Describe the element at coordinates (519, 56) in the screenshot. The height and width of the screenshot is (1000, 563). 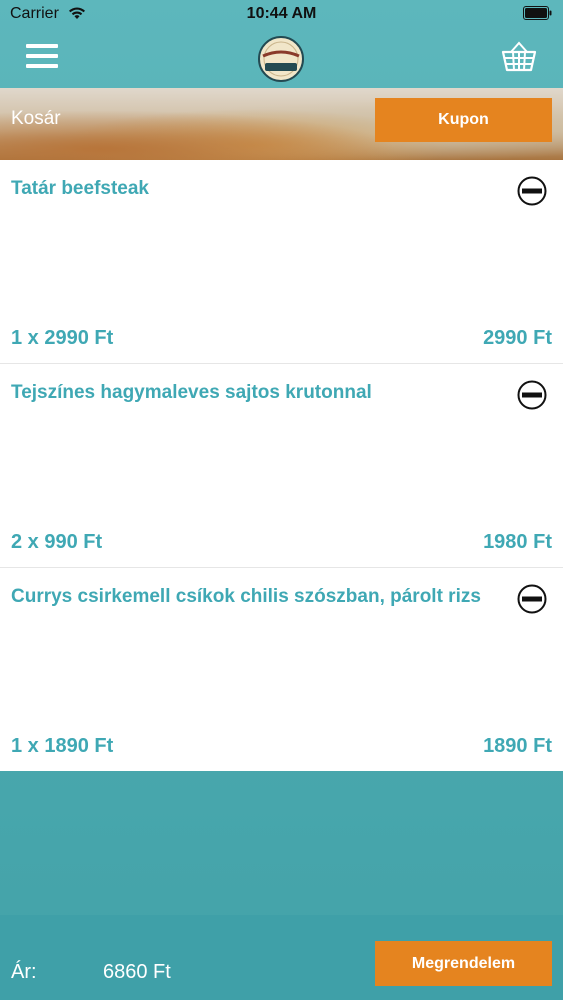
I see `shopping-basket-icon` at that location.